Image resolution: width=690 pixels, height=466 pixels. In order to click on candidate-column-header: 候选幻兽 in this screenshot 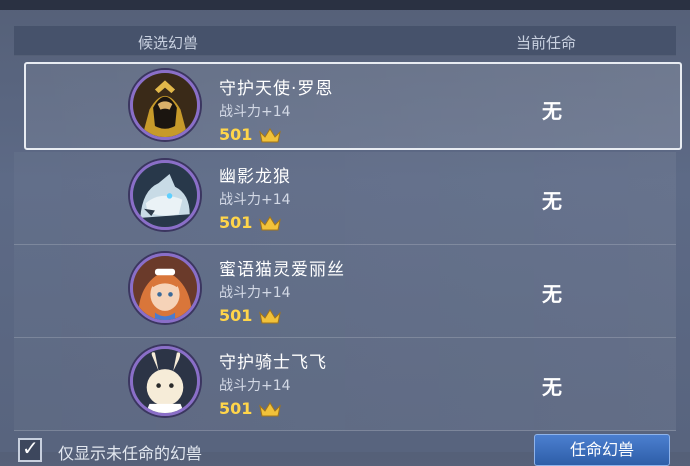, I will do `click(168, 43)`.